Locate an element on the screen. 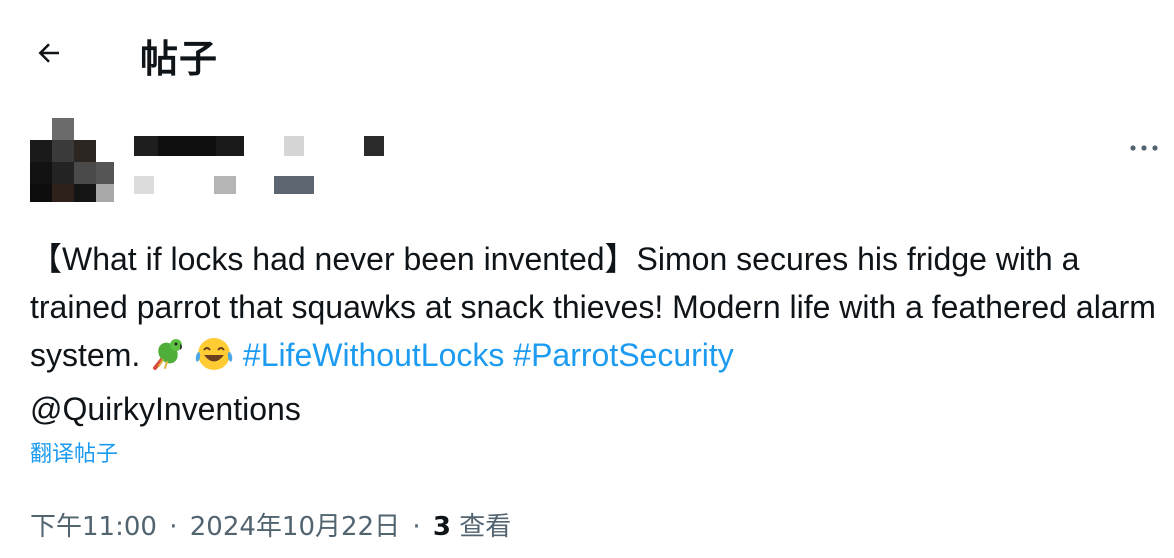 Image resolution: width=1174 pixels, height=558 pixels. tears-of-joy-emoji is located at coordinates (214, 360).